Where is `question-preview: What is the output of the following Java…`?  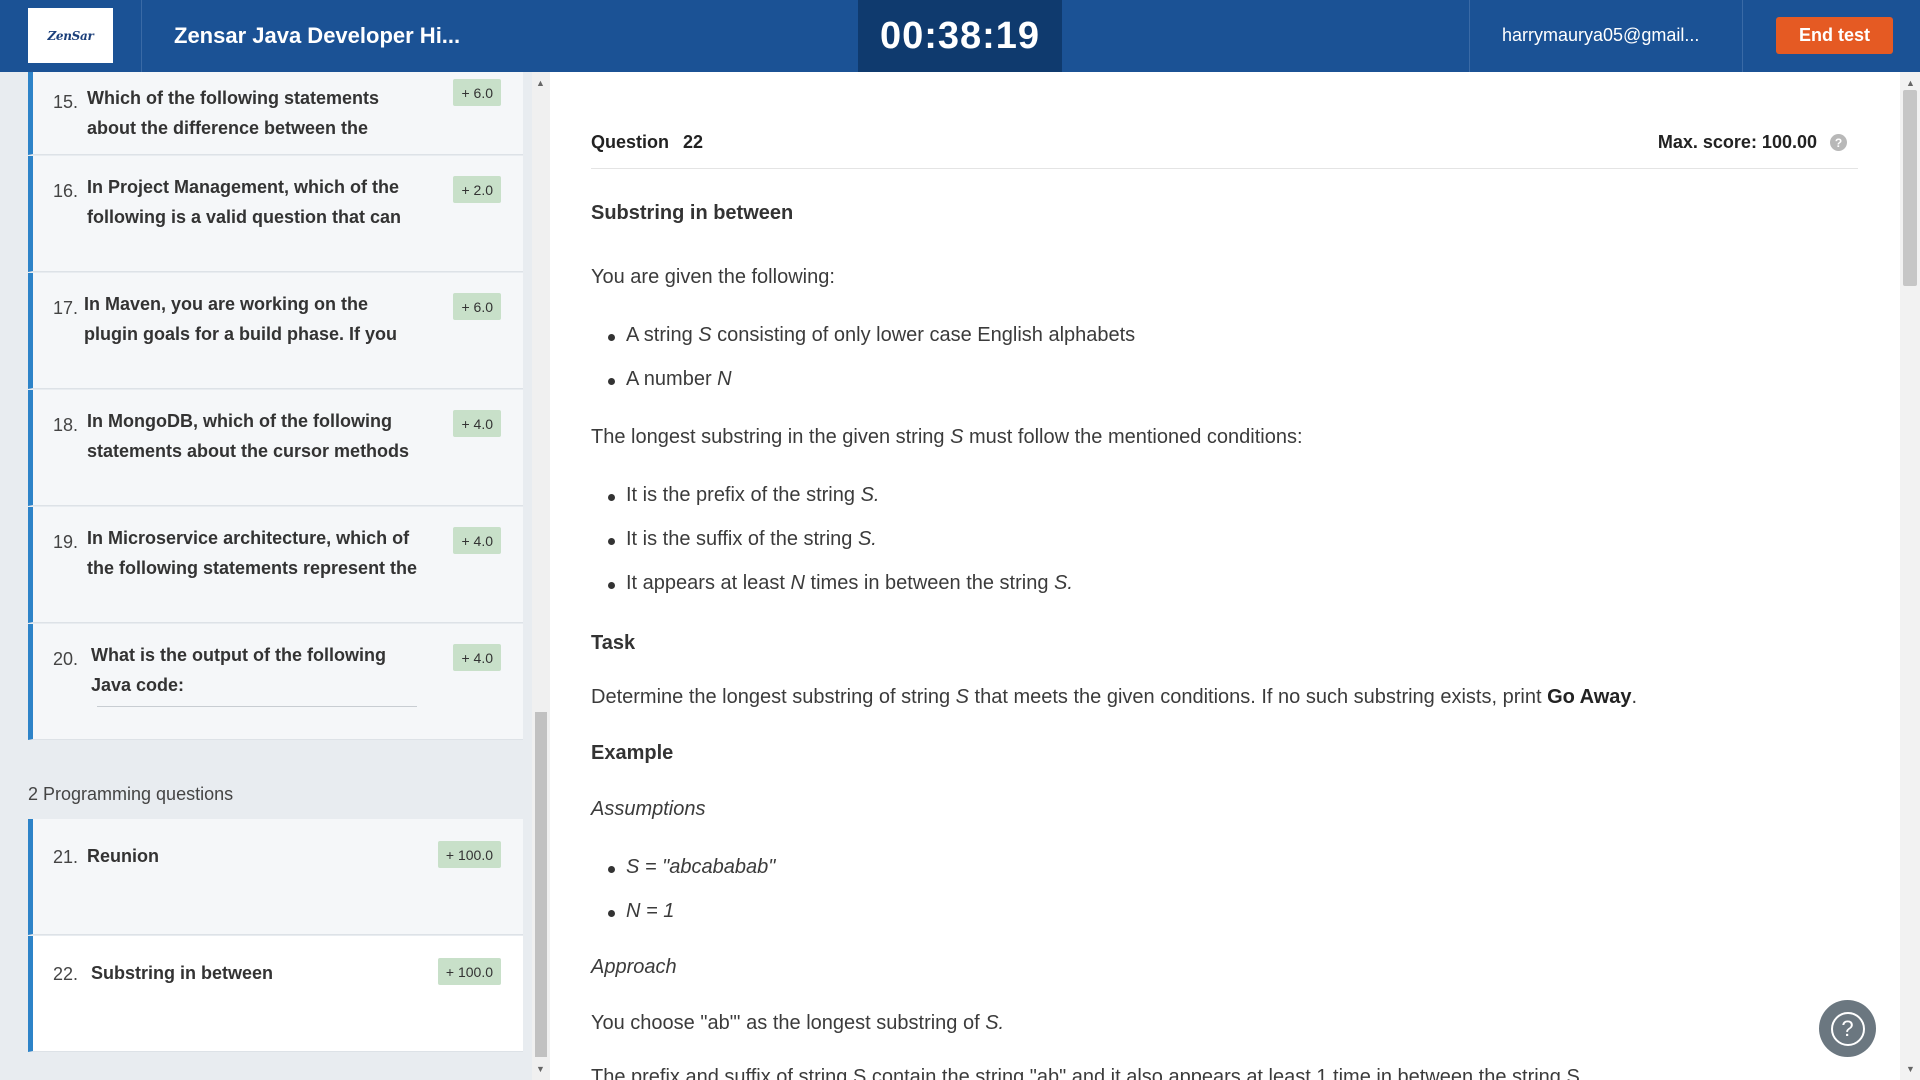
question-preview: What is the output of the following Java… is located at coordinates (238, 670).